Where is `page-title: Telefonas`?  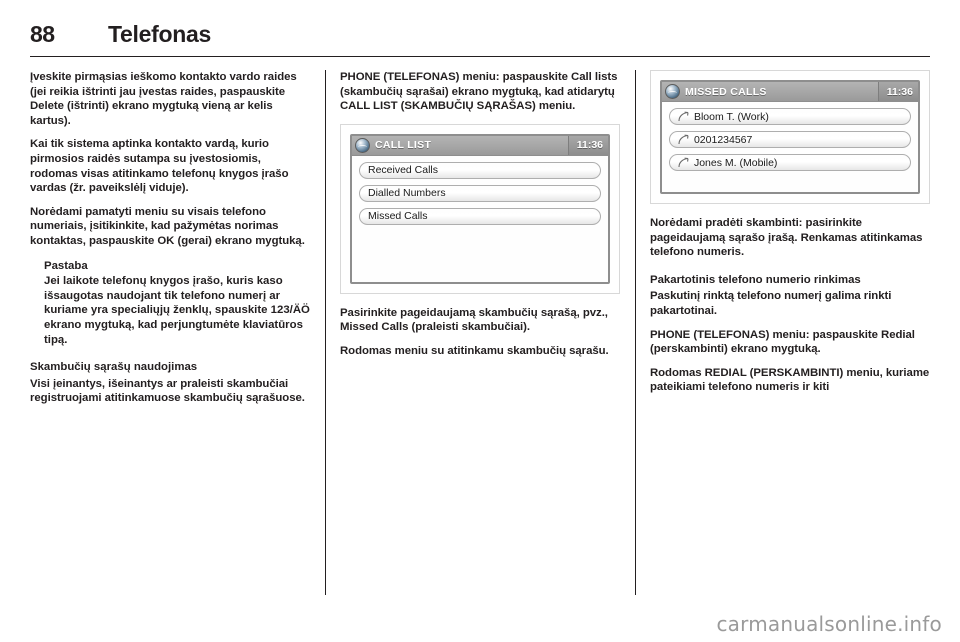 page-title: Telefonas is located at coordinates (159, 34).